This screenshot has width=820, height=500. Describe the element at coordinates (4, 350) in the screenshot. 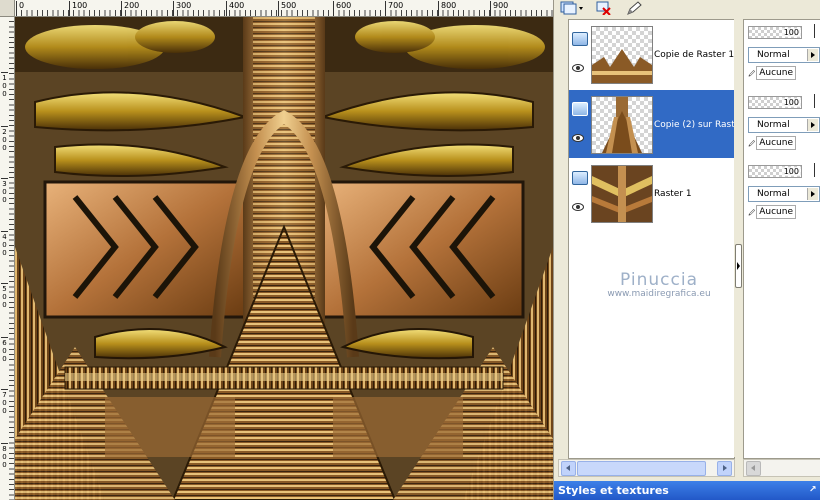

I see `ruler-label: 6 0 0` at that location.